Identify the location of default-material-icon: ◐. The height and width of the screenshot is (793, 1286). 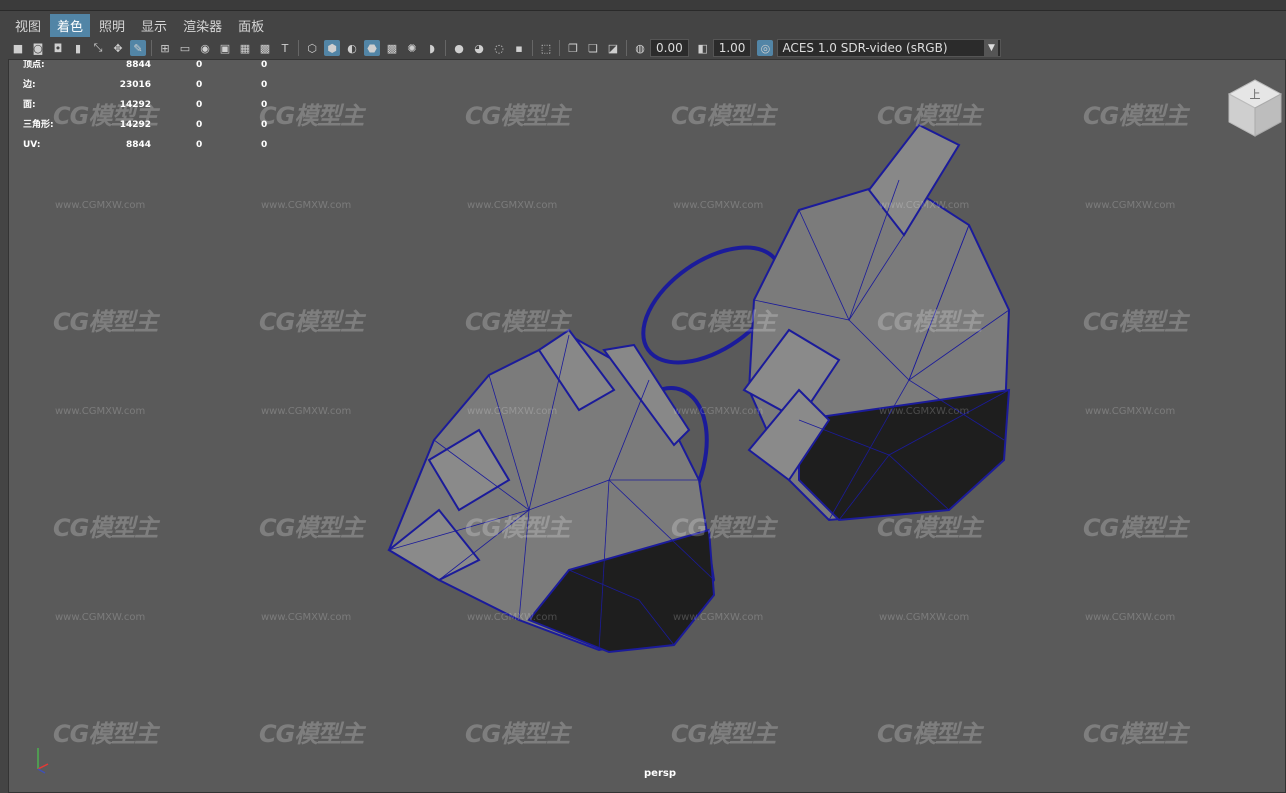
(352, 48).